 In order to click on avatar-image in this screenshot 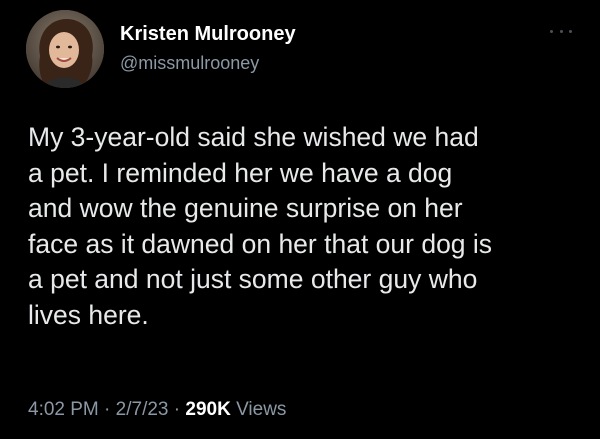, I will do `click(65, 49)`.